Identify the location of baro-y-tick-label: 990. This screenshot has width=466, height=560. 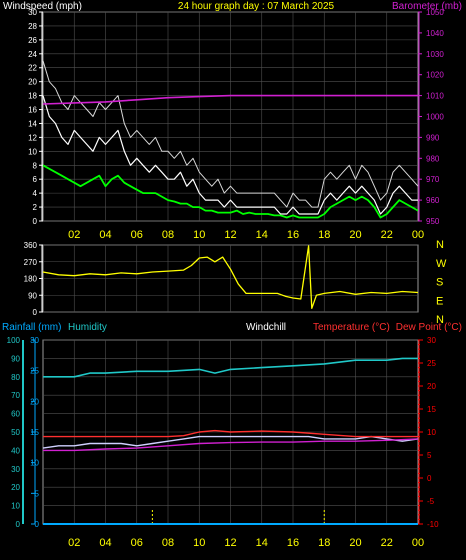
(433, 137).